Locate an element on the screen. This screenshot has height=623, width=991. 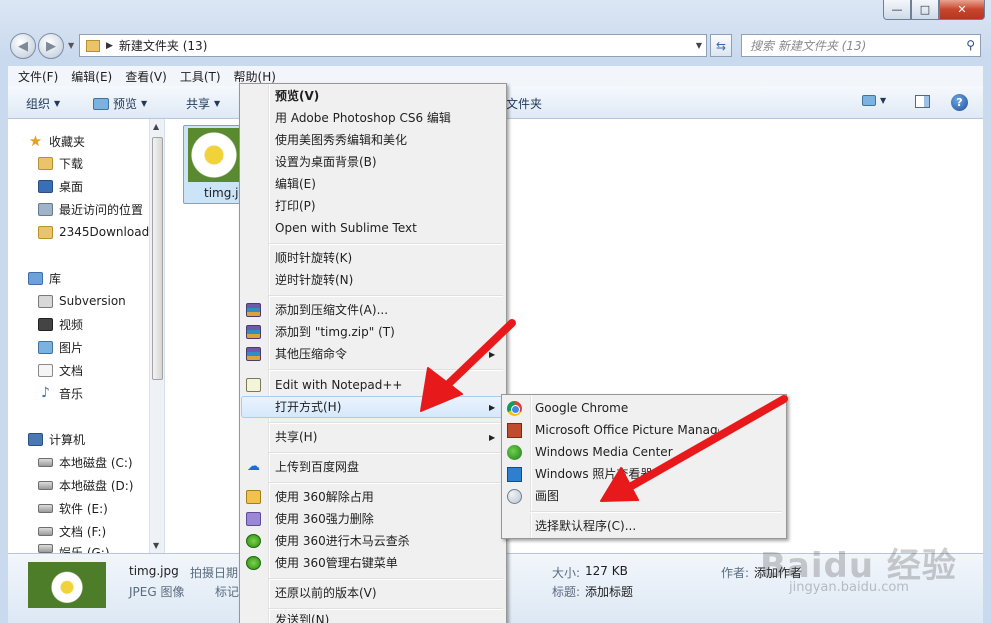
scroll-up-icon: ▲ is located at coordinates (156, 126).